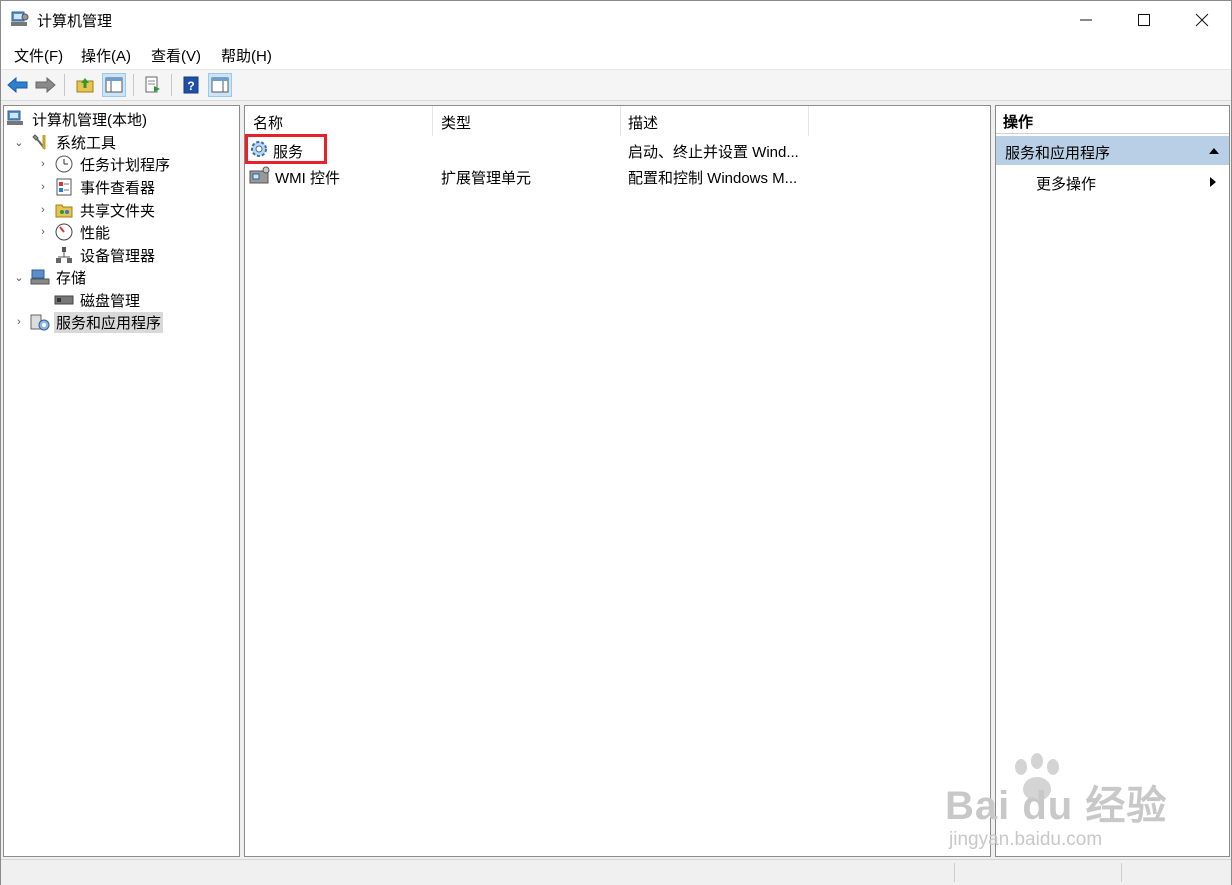 This screenshot has width=1232, height=885. I want to click on column-header-name: 名称, so click(268, 122).